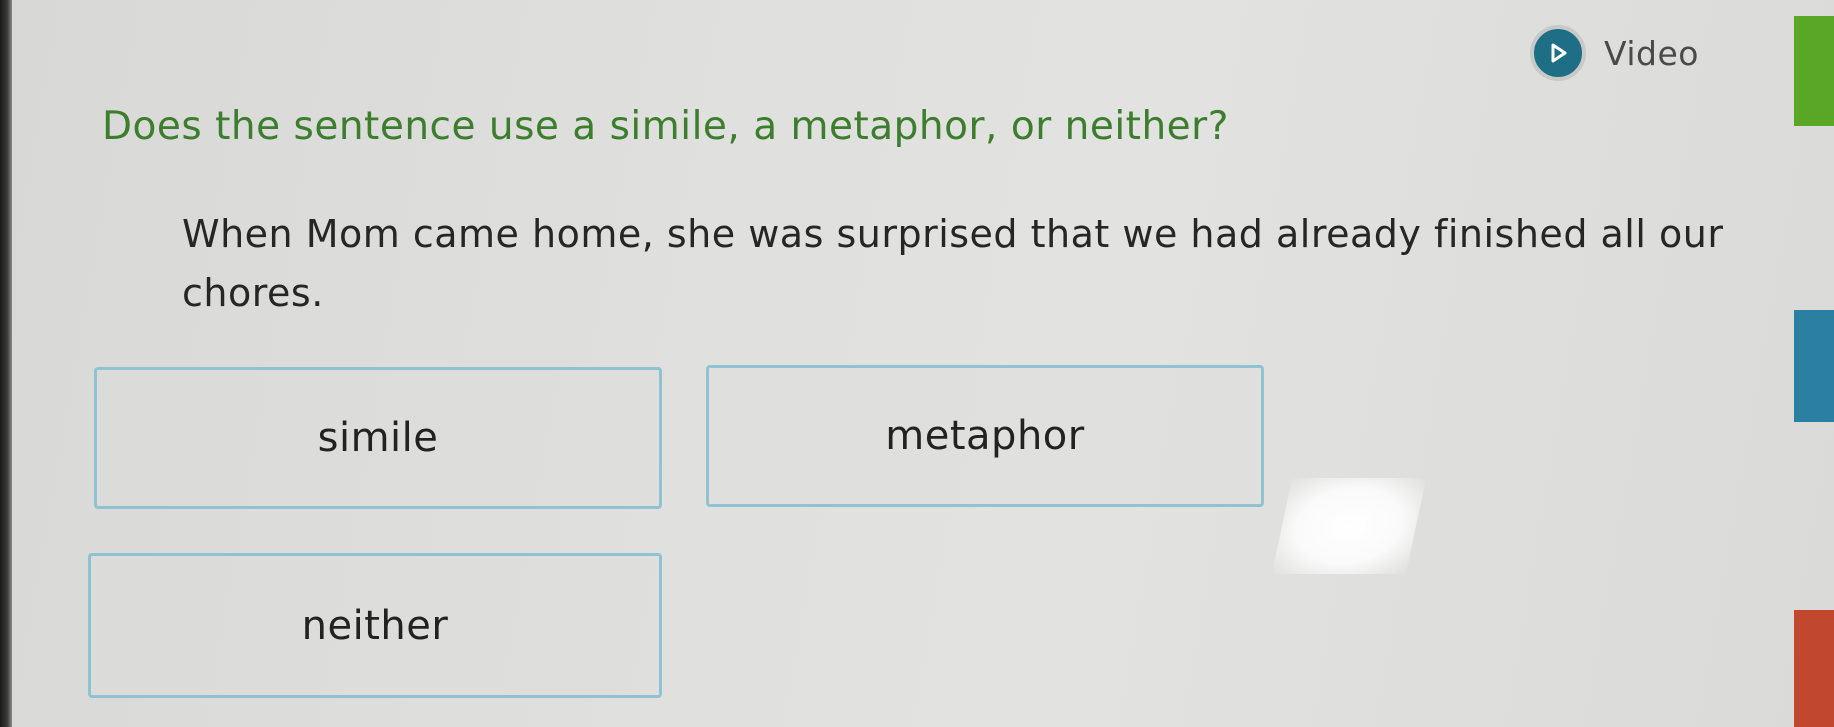 Image resolution: width=1834 pixels, height=727 pixels. What do you see at coordinates (985, 436) in the screenshot?
I see `choice-metaphor: metaphor` at bounding box center [985, 436].